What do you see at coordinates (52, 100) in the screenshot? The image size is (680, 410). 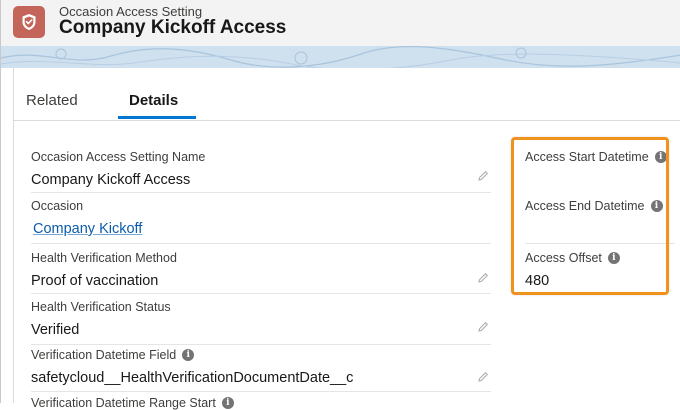 I see `tab-related: Related` at bounding box center [52, 100].